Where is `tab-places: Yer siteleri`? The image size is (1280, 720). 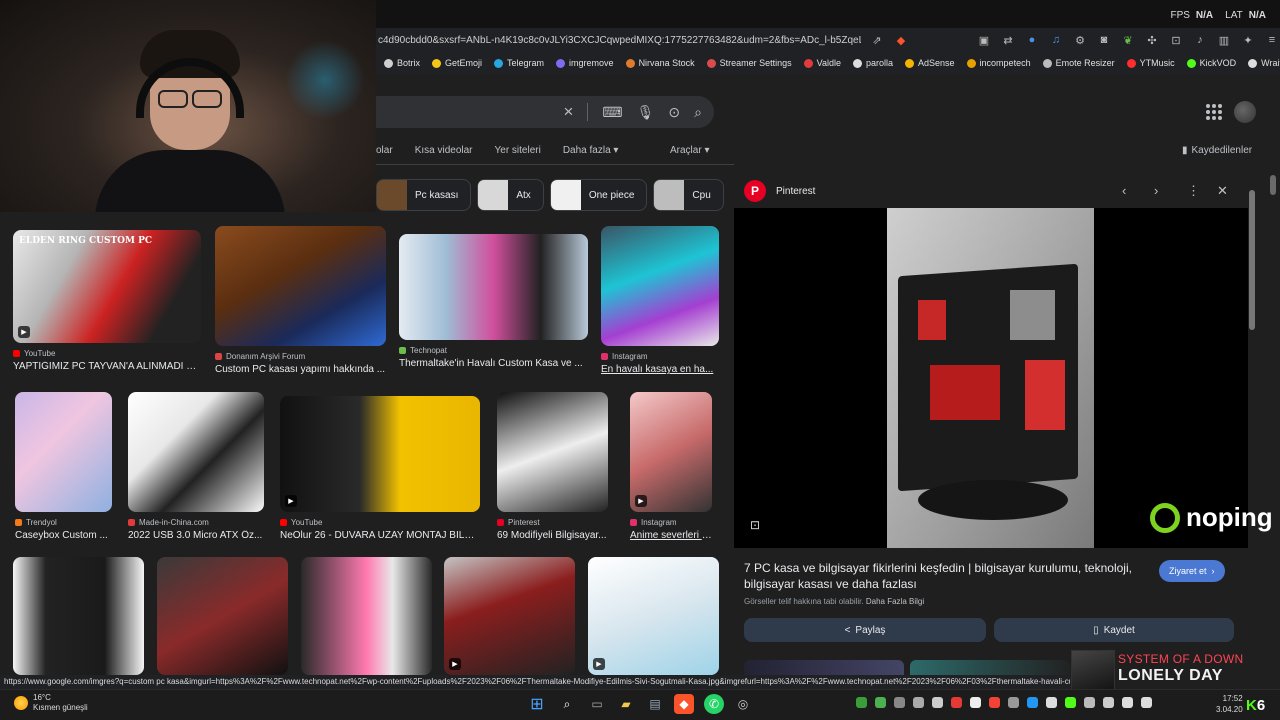 tab-places: Yer siteleri is located at coordinates (518, 152).